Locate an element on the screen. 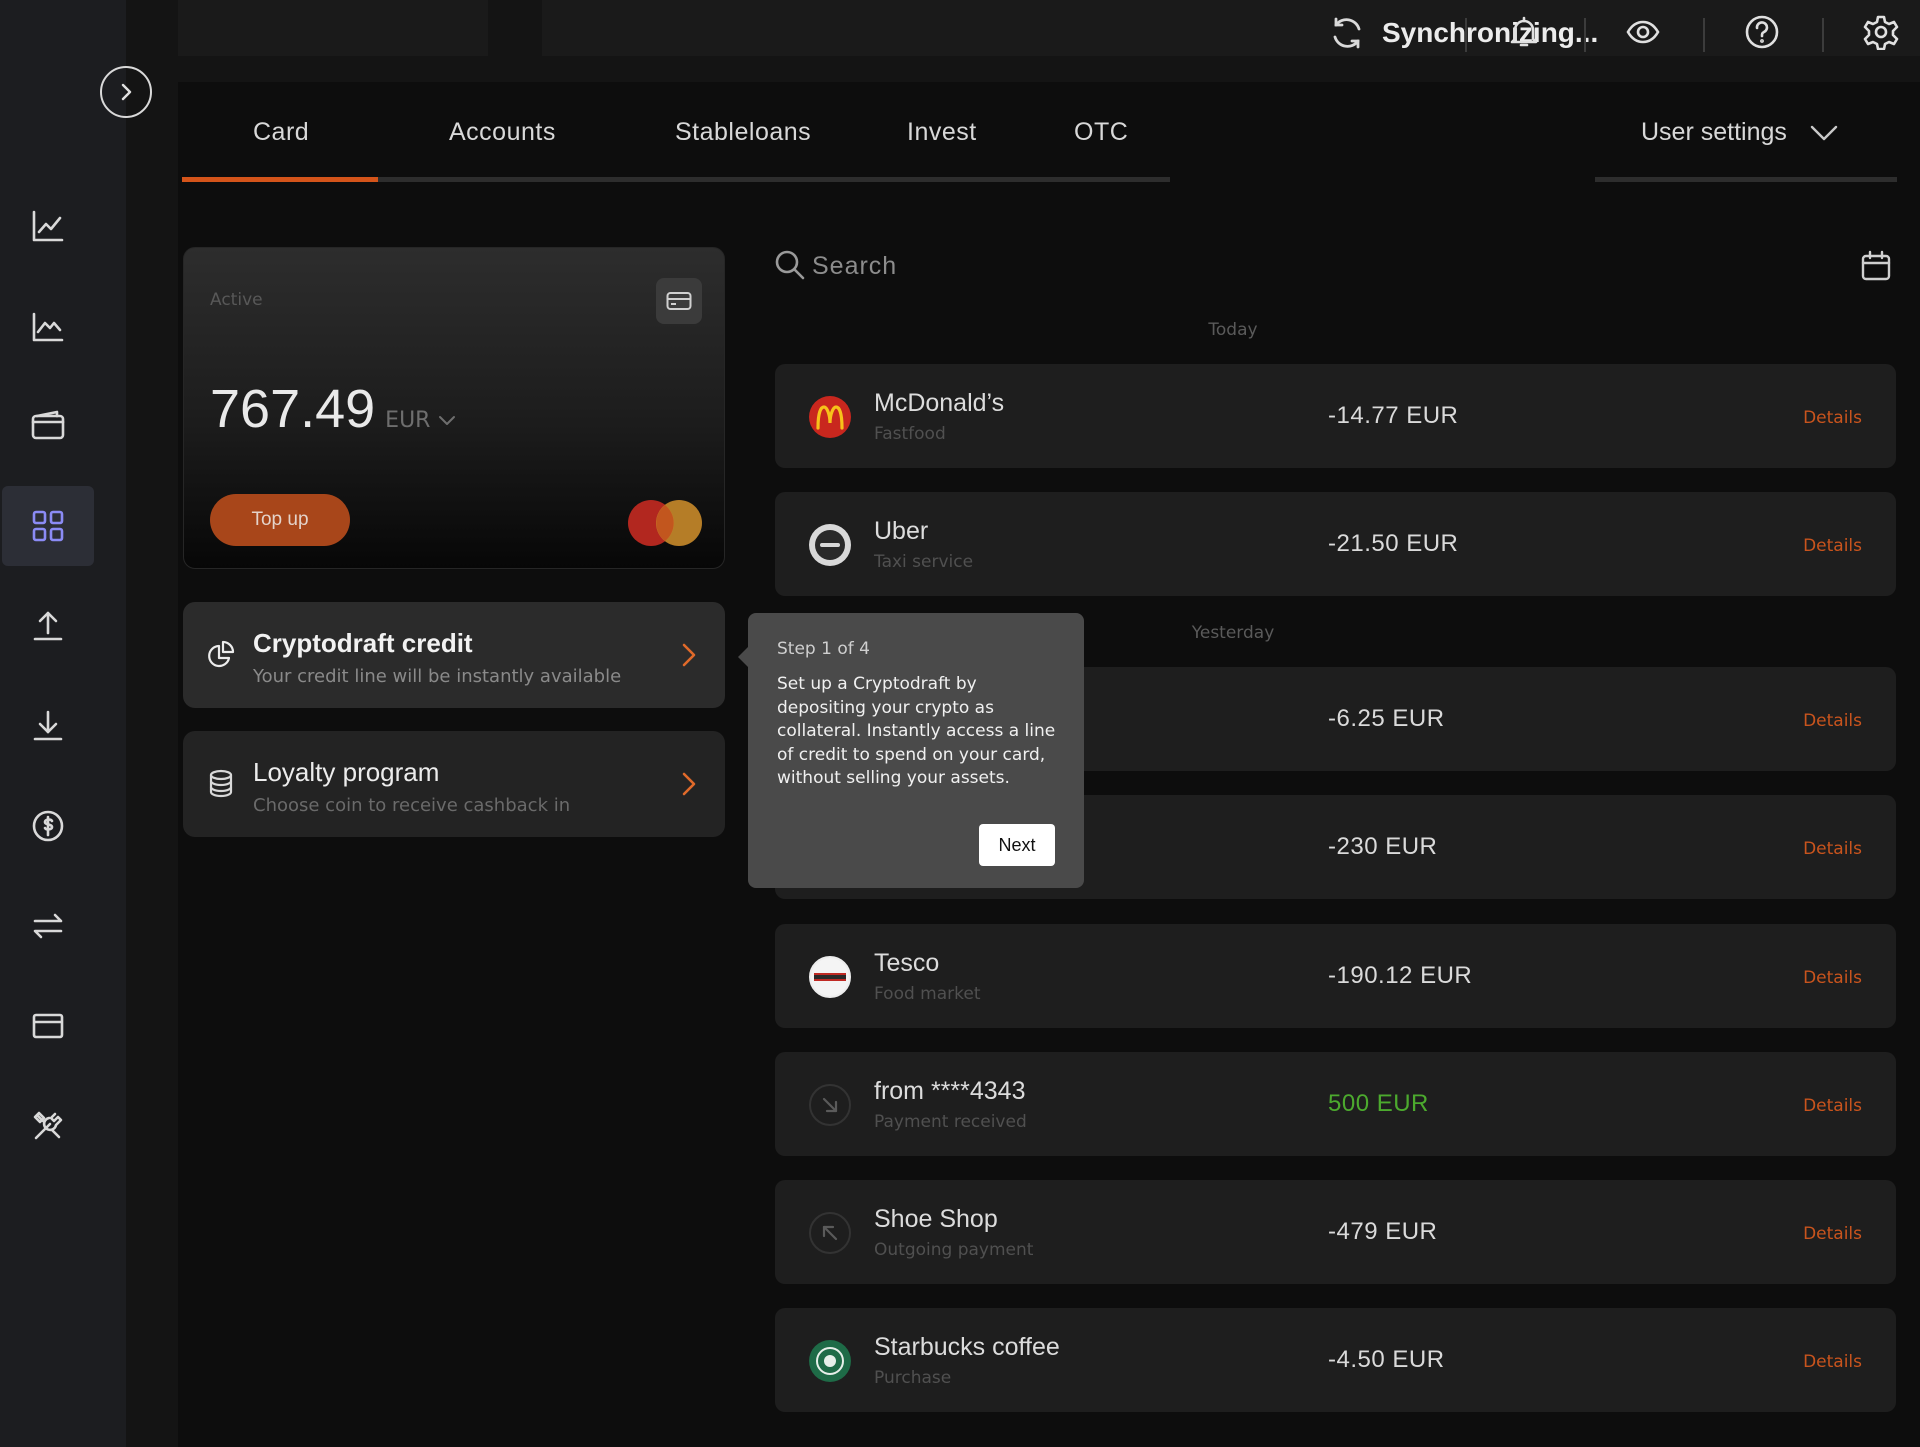  nav-cards is located at coordinates (48, 1026).